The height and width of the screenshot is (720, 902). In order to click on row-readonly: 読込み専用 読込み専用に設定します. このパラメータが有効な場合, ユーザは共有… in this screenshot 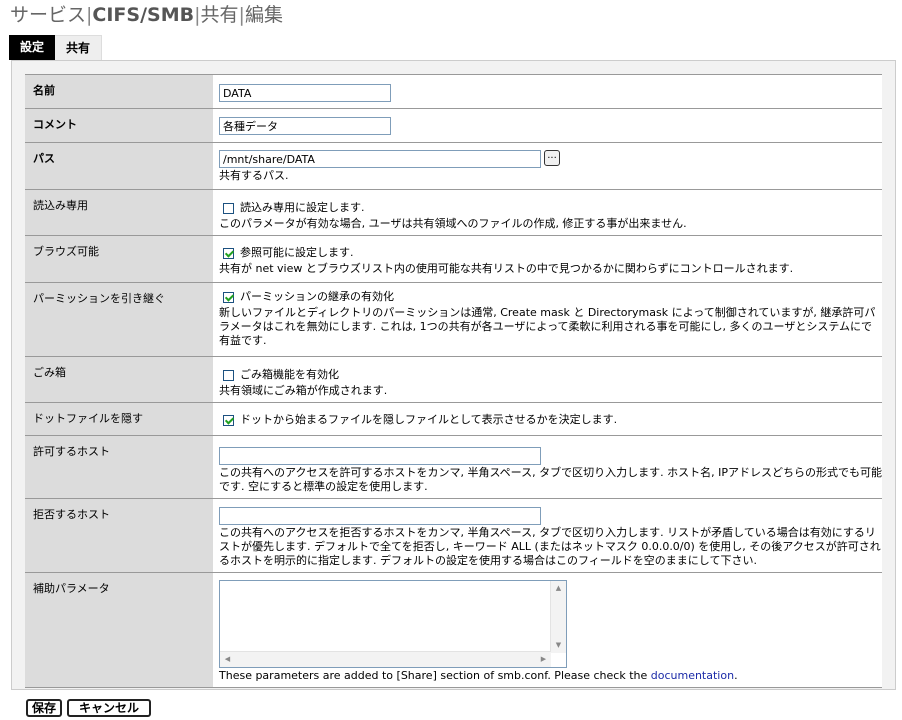, I will do `click(453, 212)`.